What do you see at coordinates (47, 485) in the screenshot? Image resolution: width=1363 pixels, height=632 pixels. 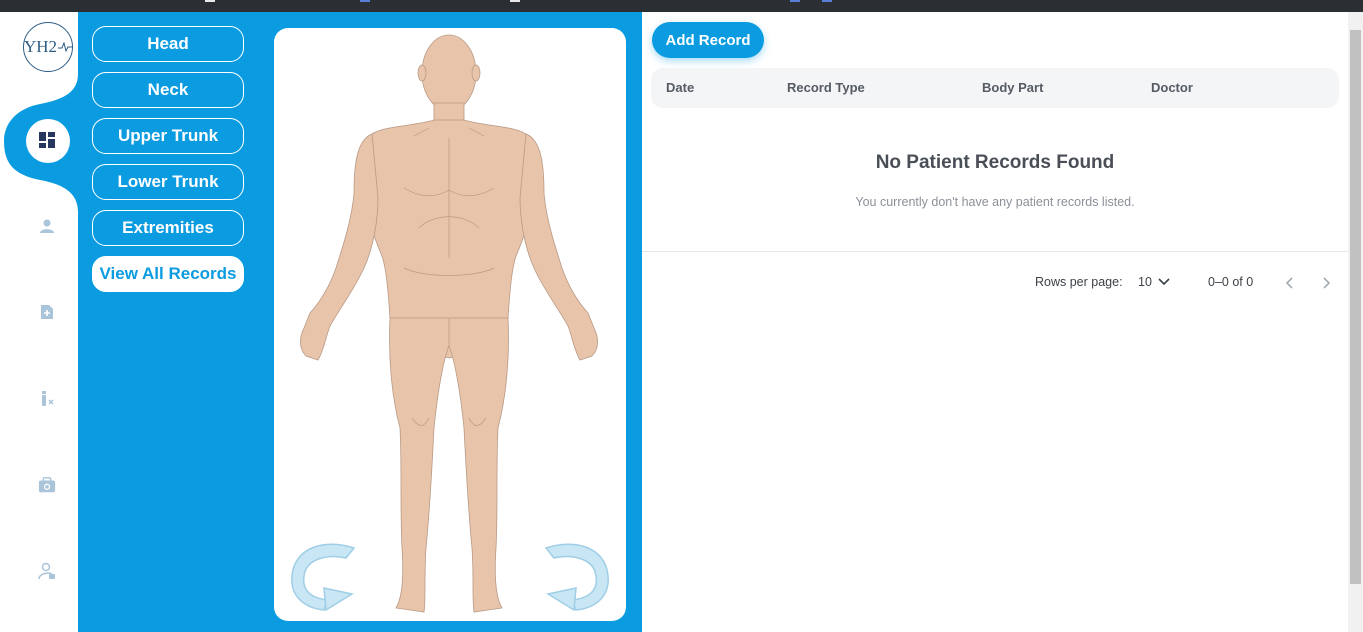 I see `medical-kit-icon` at bounding box center [47, 485].